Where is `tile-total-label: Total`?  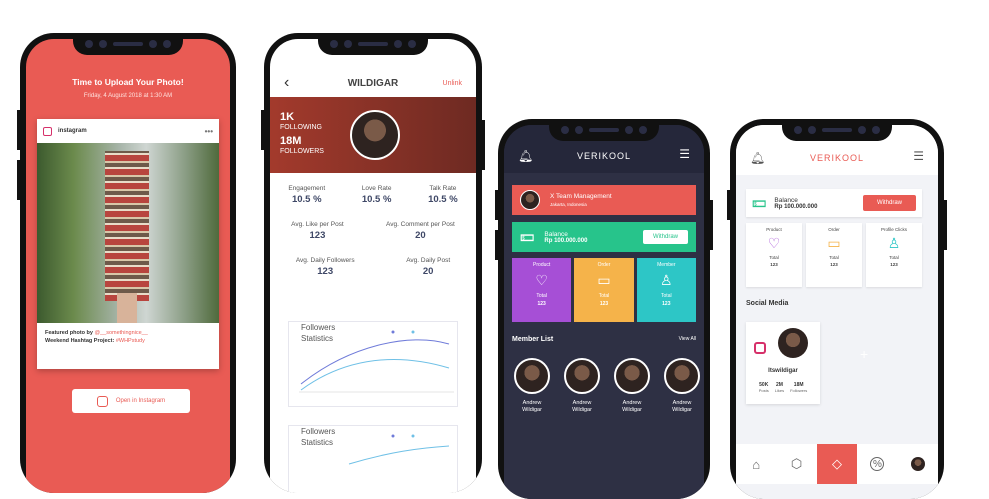
tile-total-label: Total is located at coordinates (666, 296).